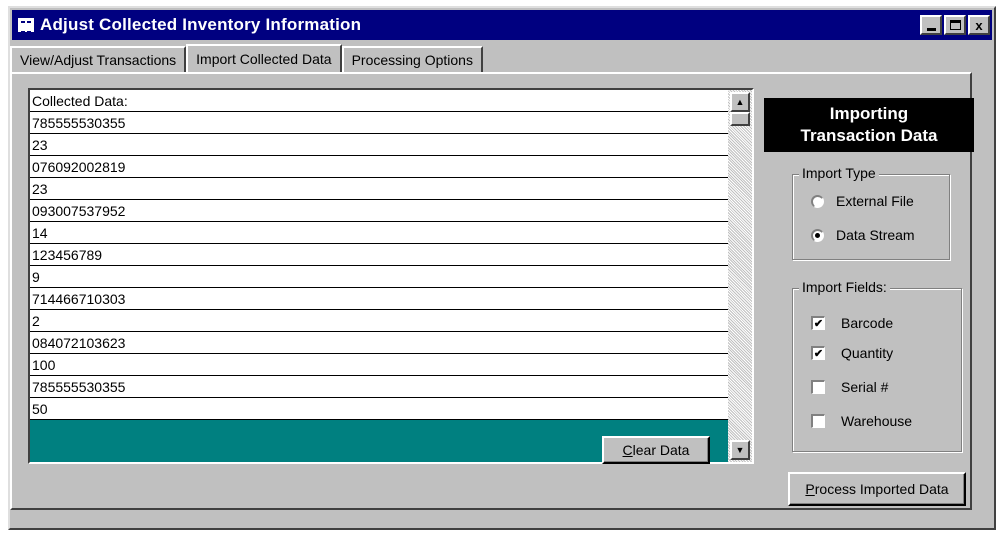 This screenshot has width=1000, height=533. I want to click on list-item: 50, so click(379, 409).